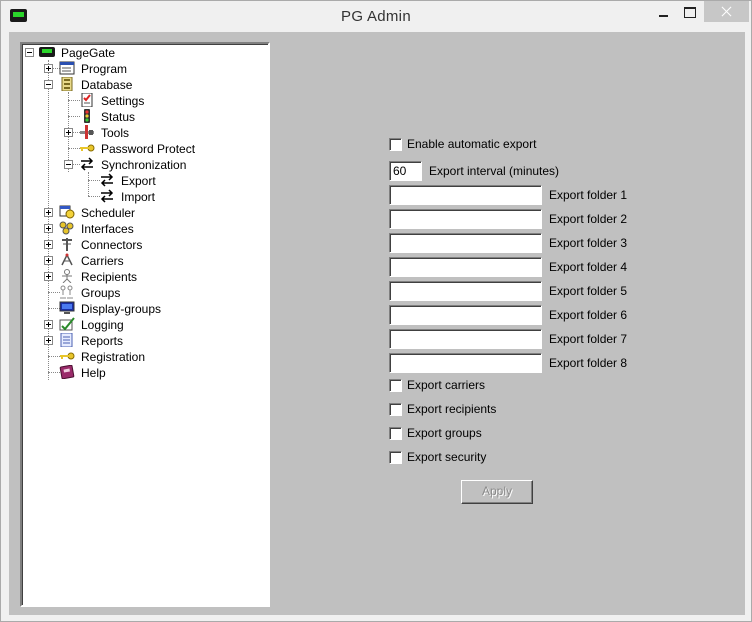 Image resolution: width=752 pixels, height=622 pixels. Describe the element at coordinates (663, 11) in the screenshot. I see `minimize-button` at that location.